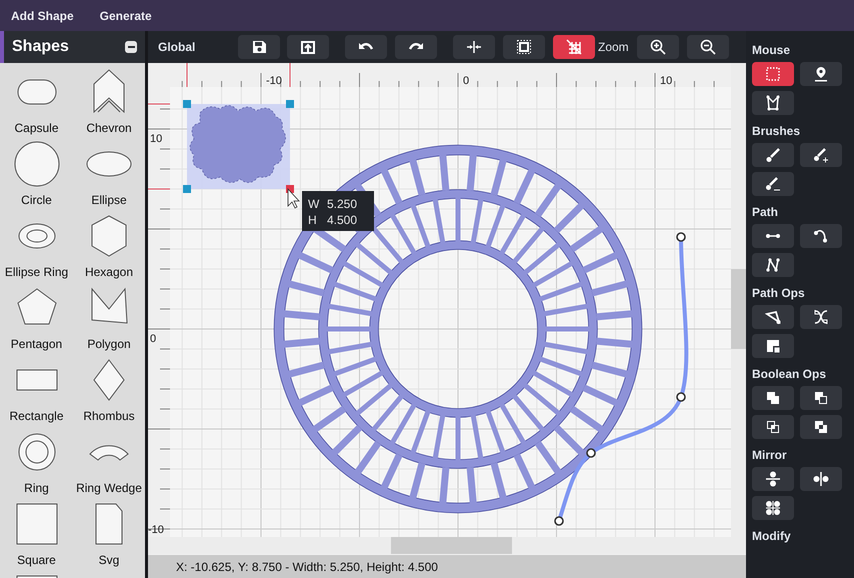 The image size is (854, 578). What do you see at coordinates (109, 200) in the screenshot?
I see `shape-label: Ellipse` at bounding box center [109, 200].